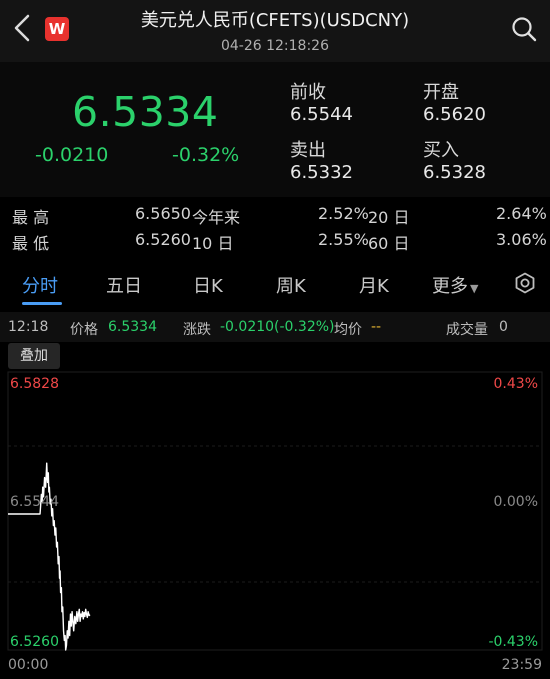 The image size is (550, 679). What do you see at coordinates (49, 556) in the screenshot?
I see `price-line` at bounding box center [49, 556].